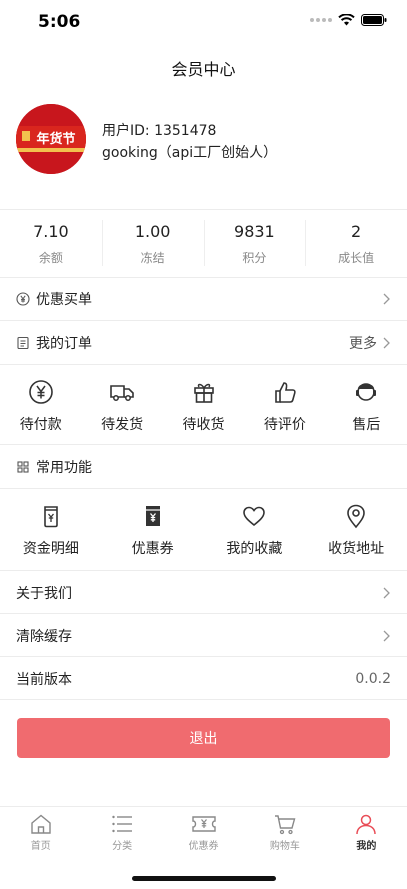 This screenshot has height=889, width=407. Describe the element at coordinates (40, 425) in the screenshot. I see `order-status-label: 待付款` at that location.